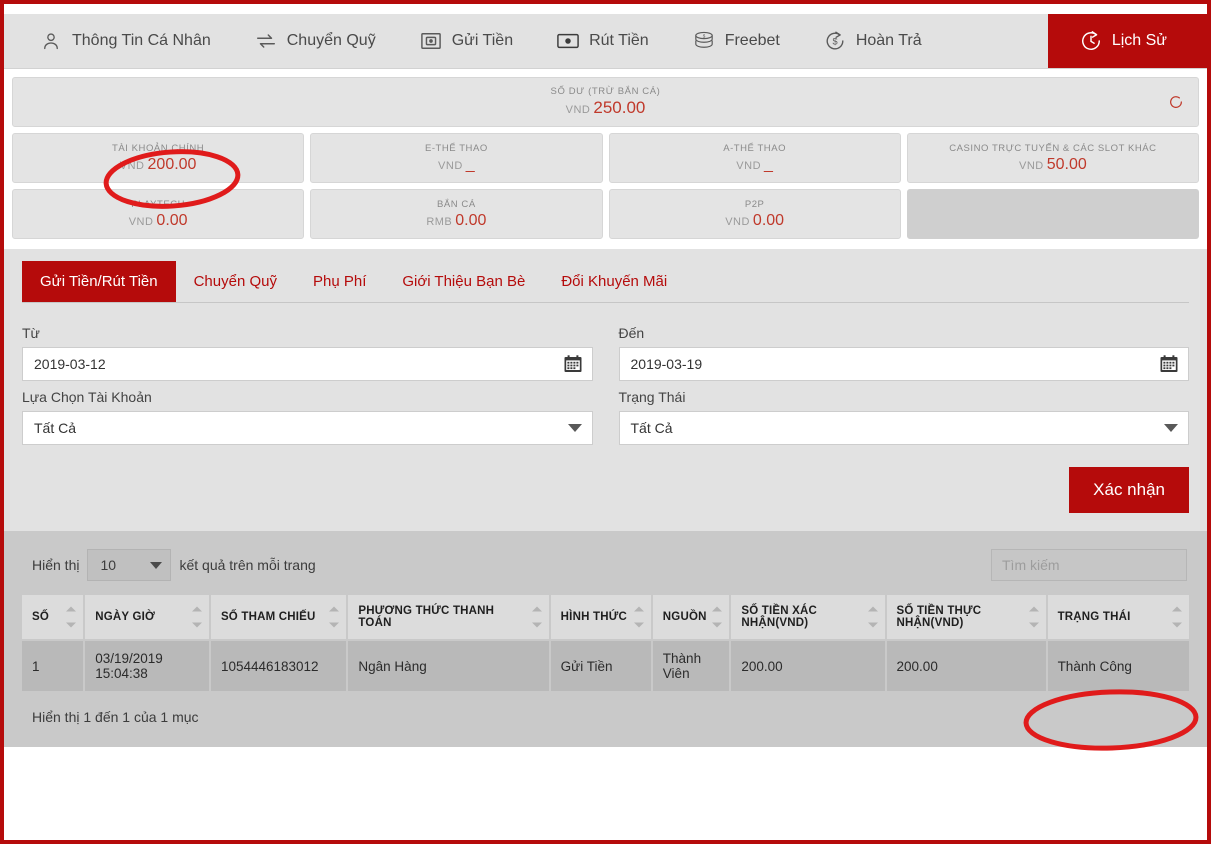  I want to click on confirm-row: Xác nhận, so click(605, 488).